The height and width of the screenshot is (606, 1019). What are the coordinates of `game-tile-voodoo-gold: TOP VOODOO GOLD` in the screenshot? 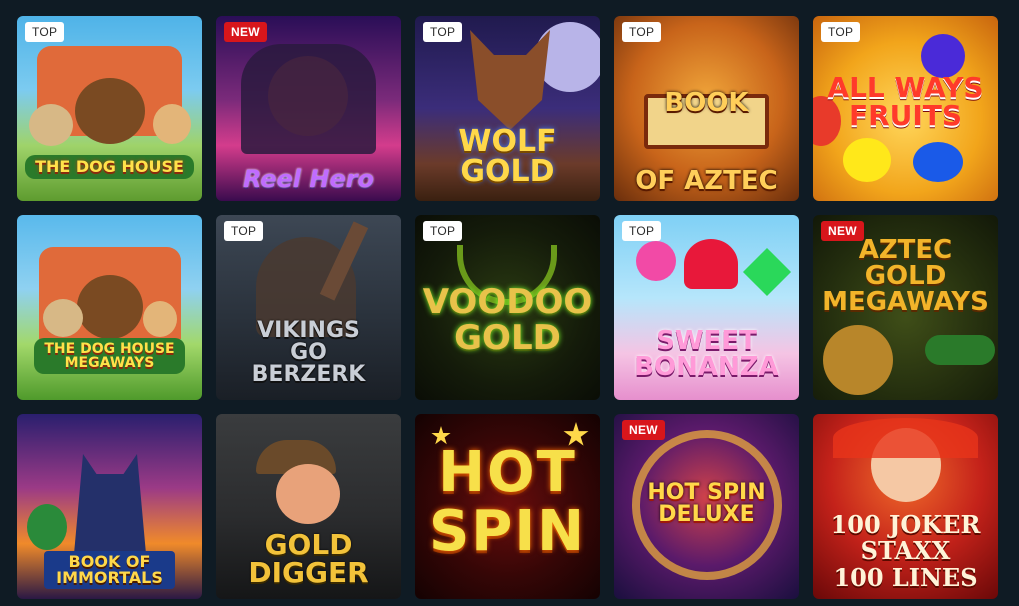 It's located at (507, 307).